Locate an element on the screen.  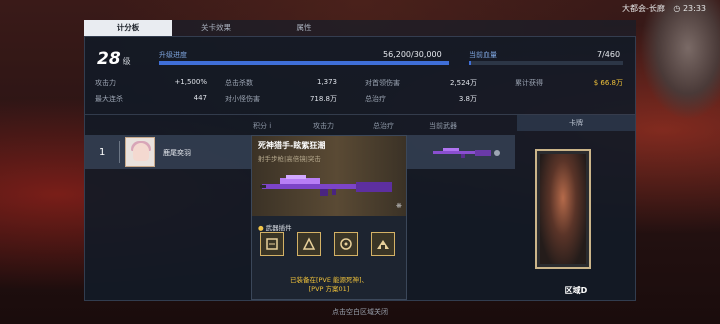
header-current-weapon: 当前武器 is located at coordinates (443, 126).